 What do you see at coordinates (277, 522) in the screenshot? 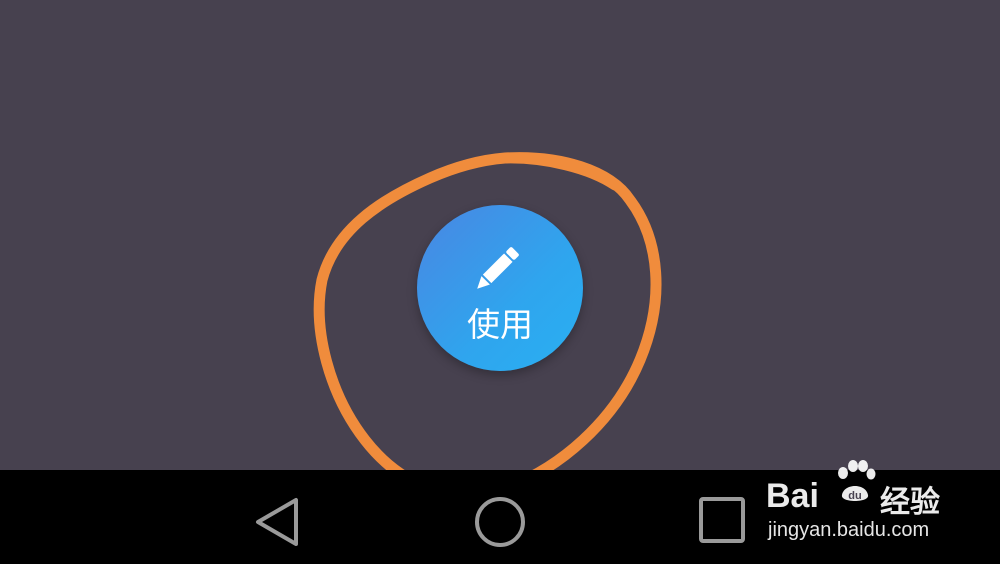
I see `triangle-back-icon` at bounding box center [277, 522].